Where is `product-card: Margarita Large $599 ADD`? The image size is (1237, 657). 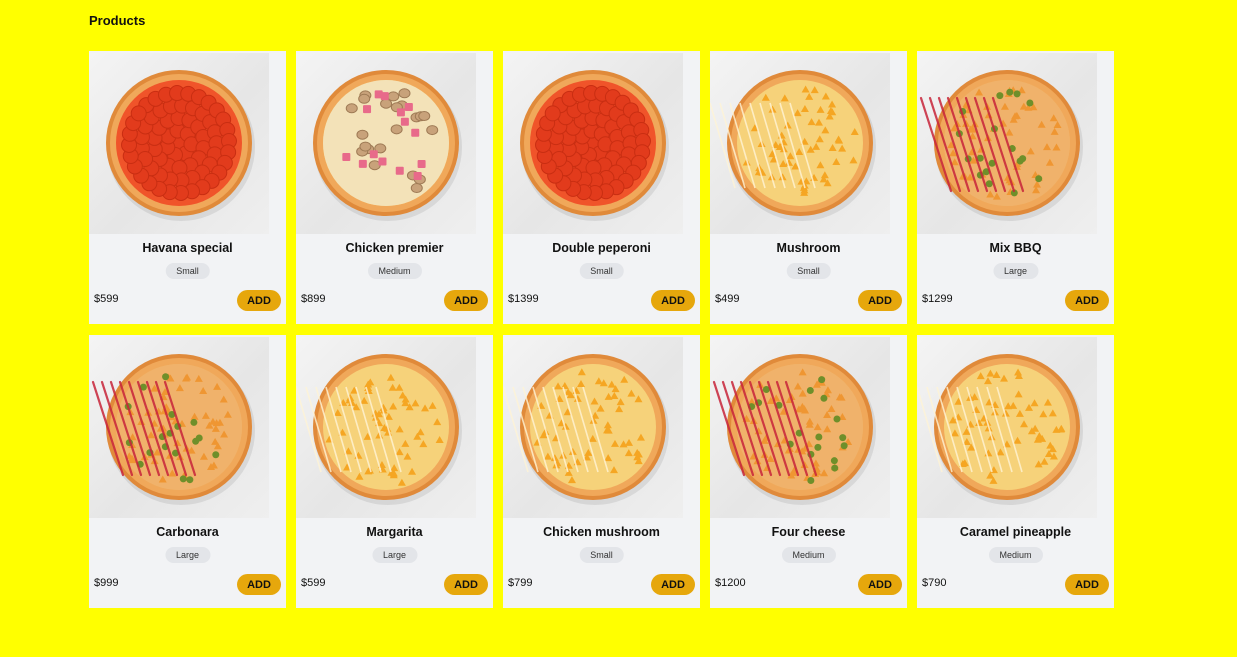 product-card: Margarita Large $599 ADD is located at coordinates (394, 471).